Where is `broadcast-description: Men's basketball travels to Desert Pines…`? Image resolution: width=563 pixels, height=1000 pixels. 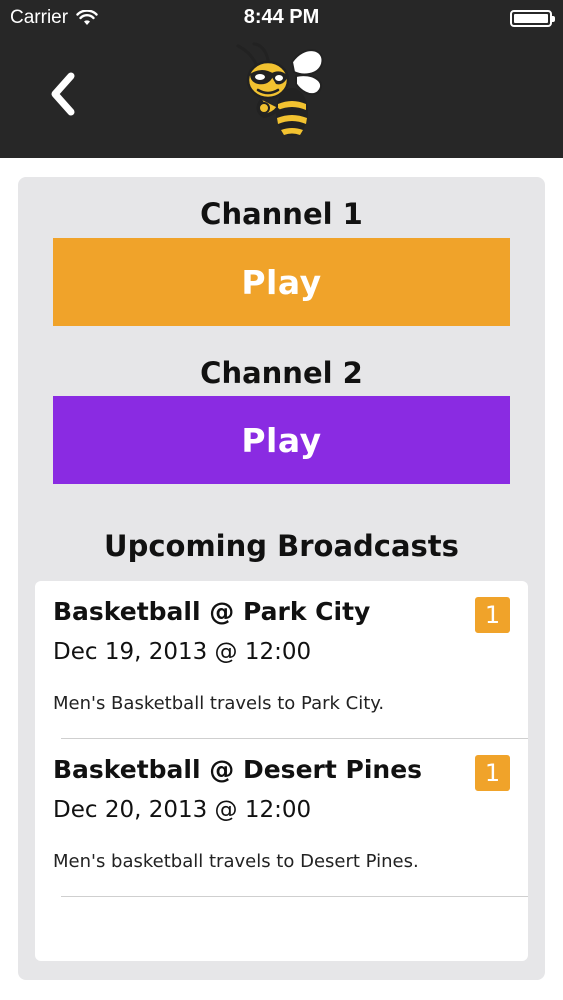
broadcast-description: Men's basketball travels to Desert Pines… is located at coordinates (236, 861).